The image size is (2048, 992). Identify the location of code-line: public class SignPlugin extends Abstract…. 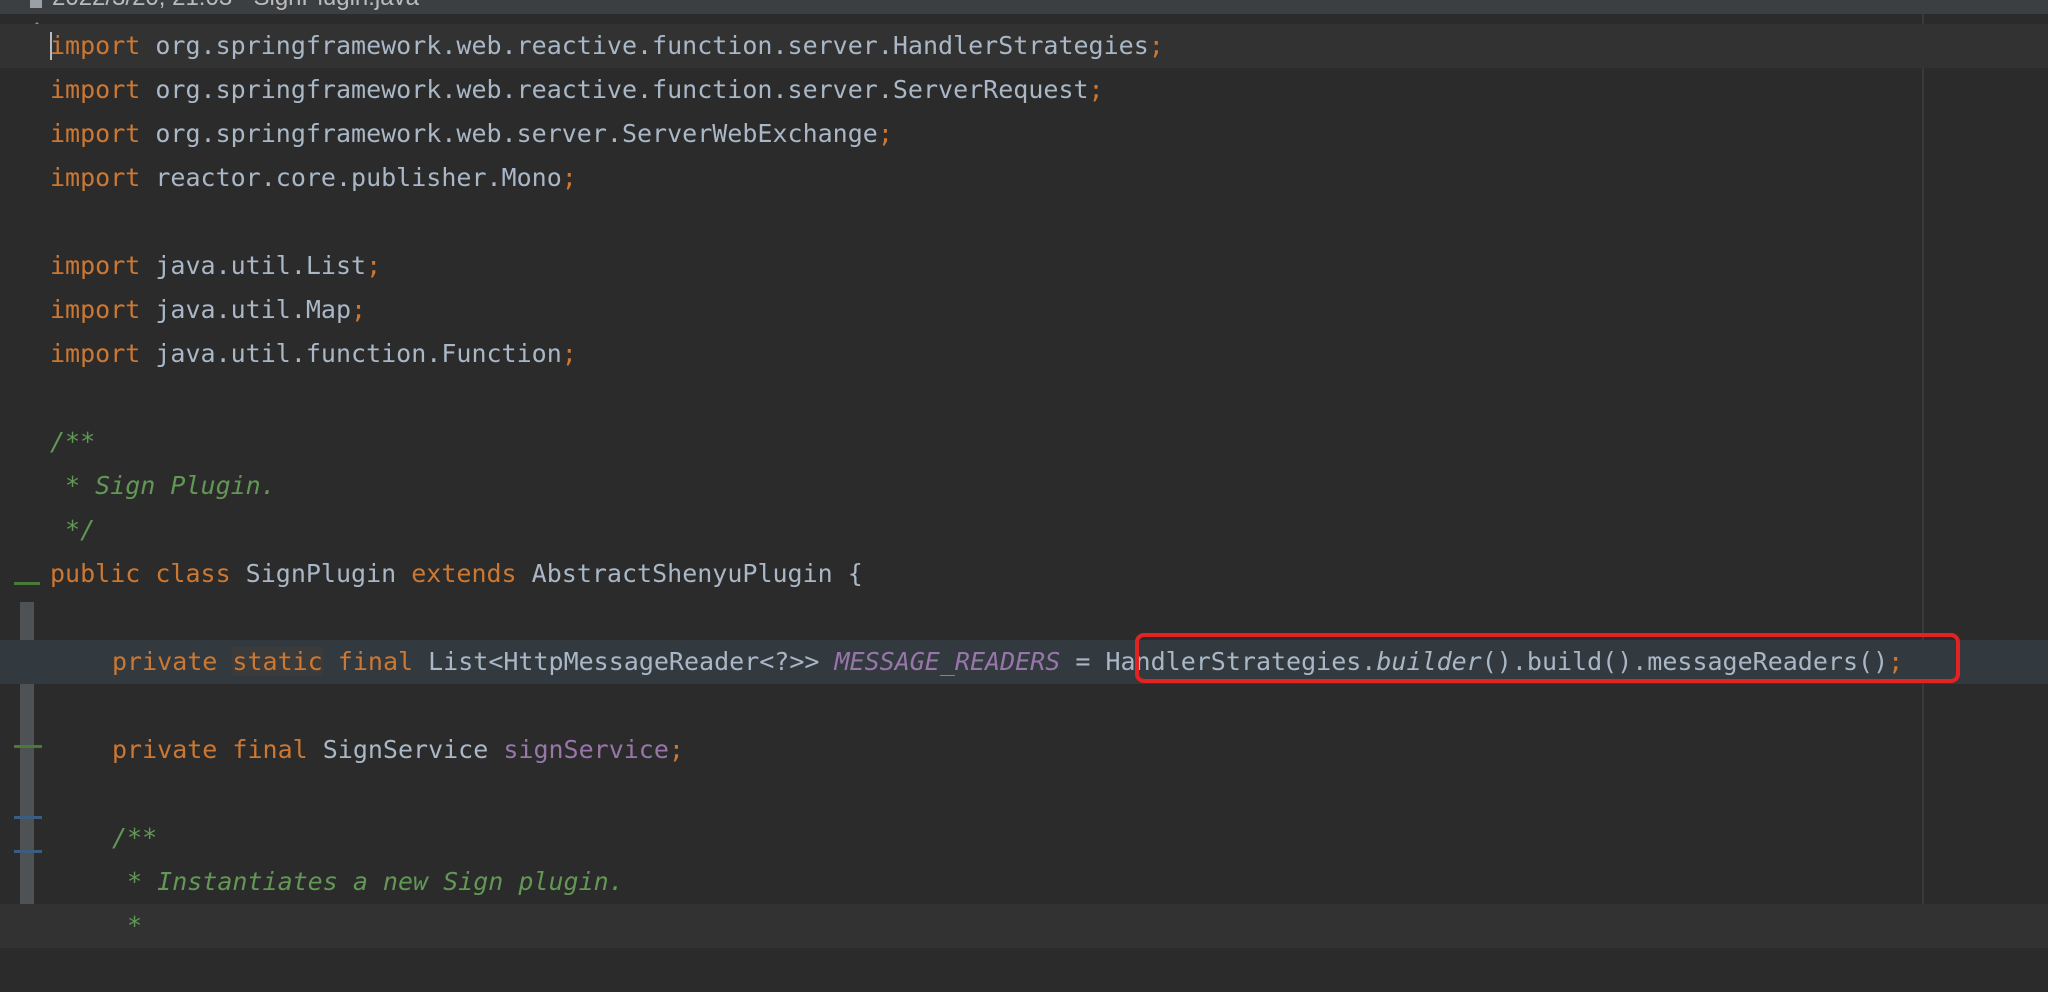
(1024, 574).